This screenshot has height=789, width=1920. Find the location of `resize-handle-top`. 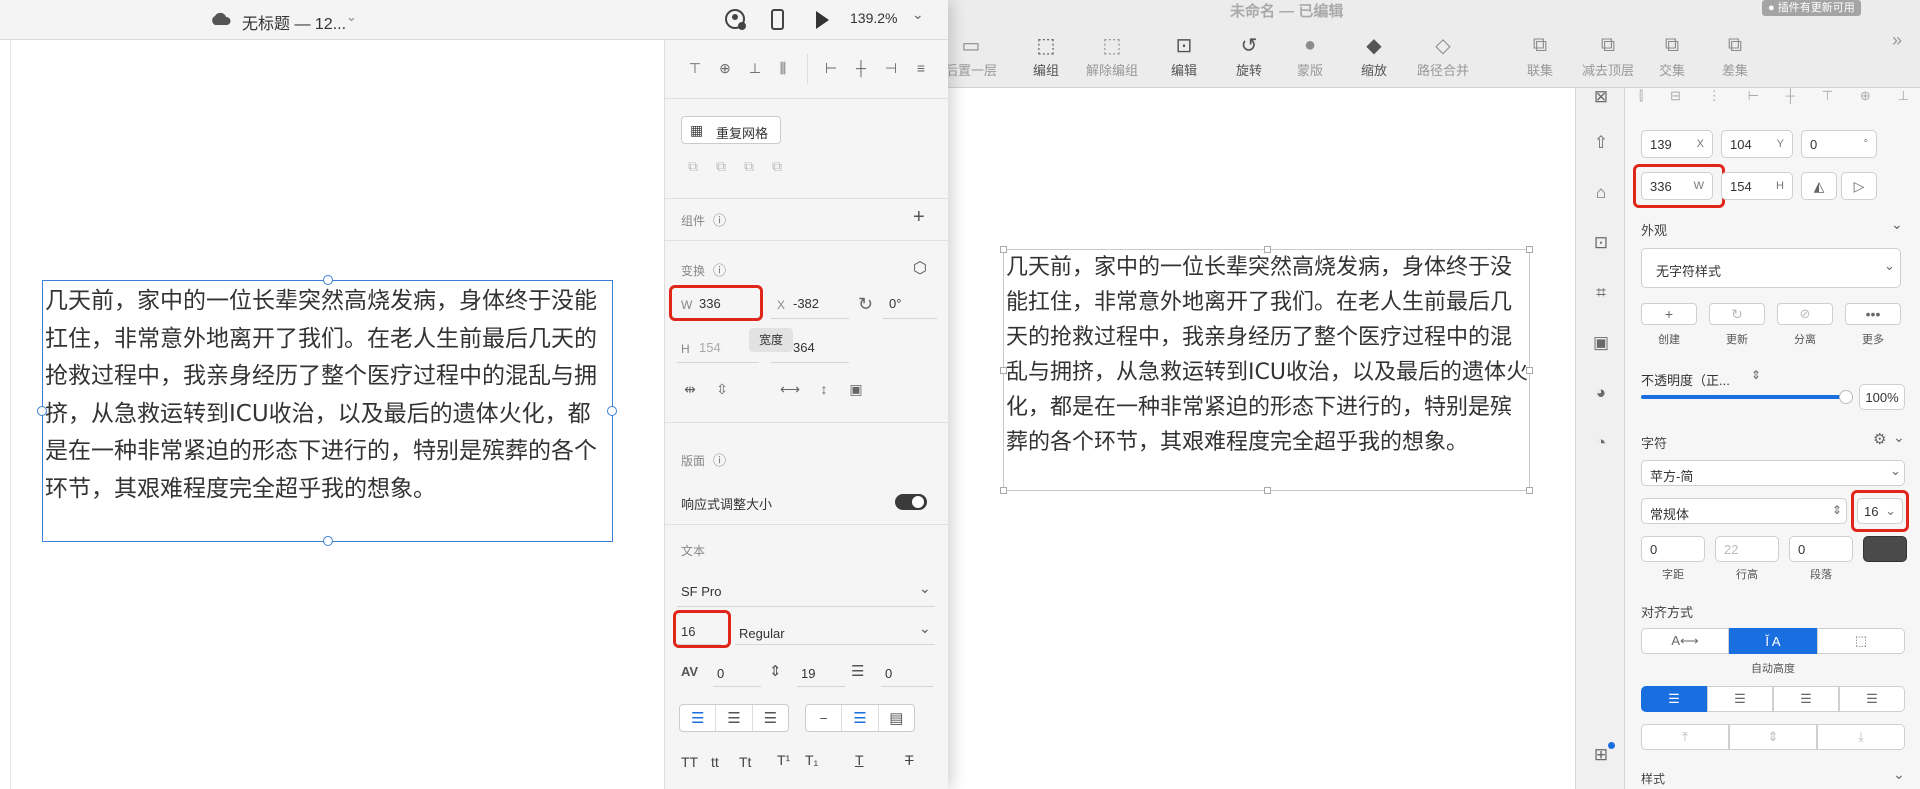

resize-handle-top is located at coordinates (328, 280).